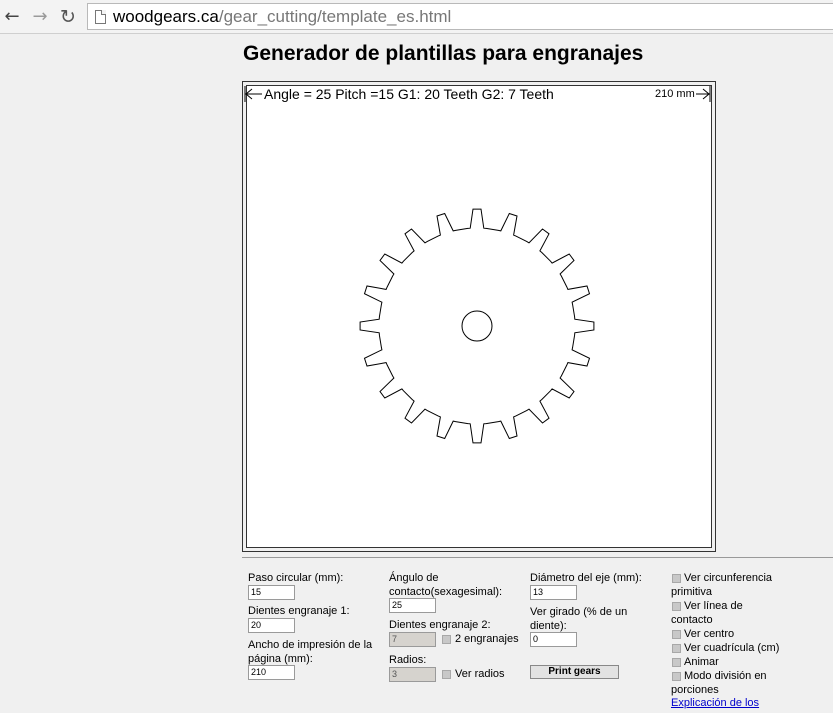 The height and width of the screenshot is (713, 833). I want to click on two-gears-label: 2 engranajes, so click(487, 639).